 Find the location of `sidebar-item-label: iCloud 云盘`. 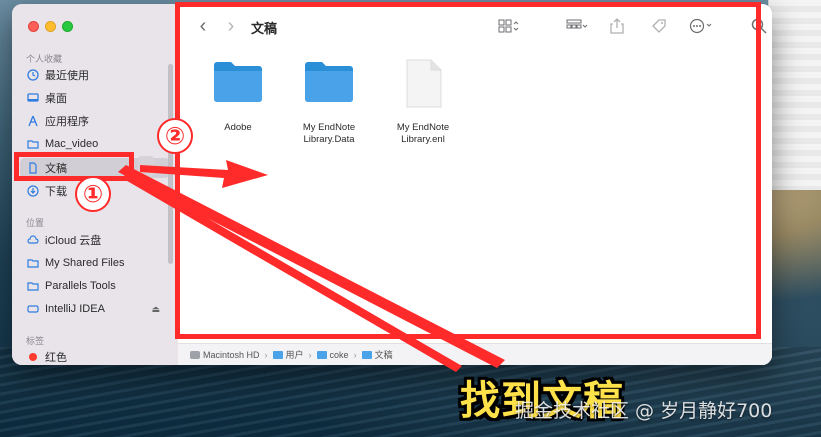

sidebar-item-label: iCloud 云盘 is located at coordinates (73, 241).